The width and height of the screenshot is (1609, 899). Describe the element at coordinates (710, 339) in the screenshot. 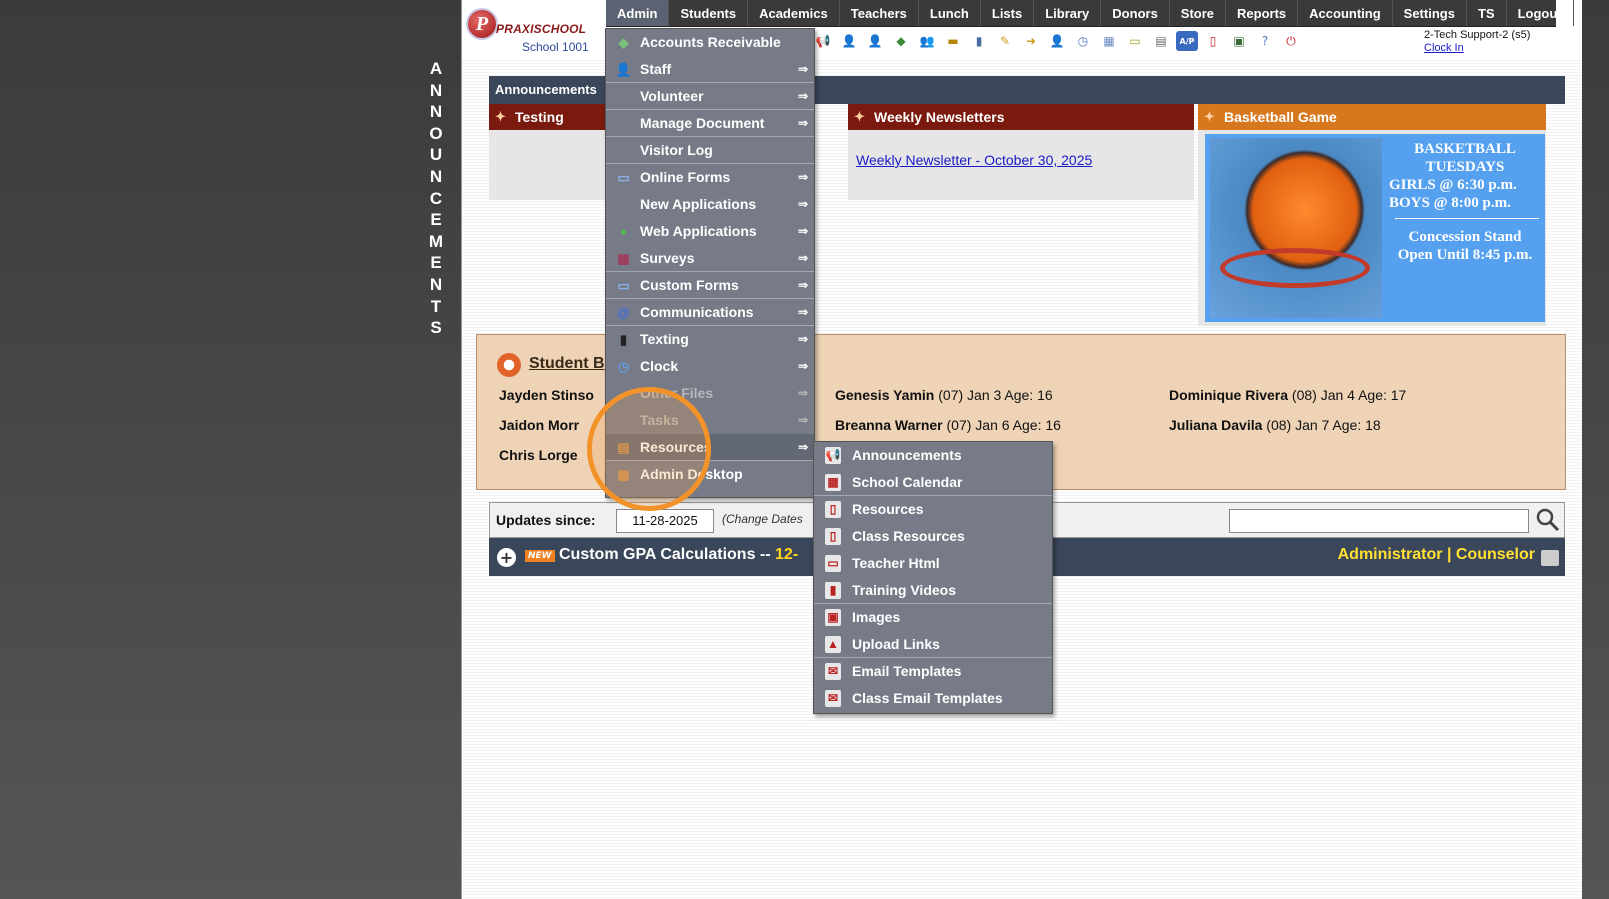

I see `admin-menu-item-texting: ▮ Texting ⇒` at that location.